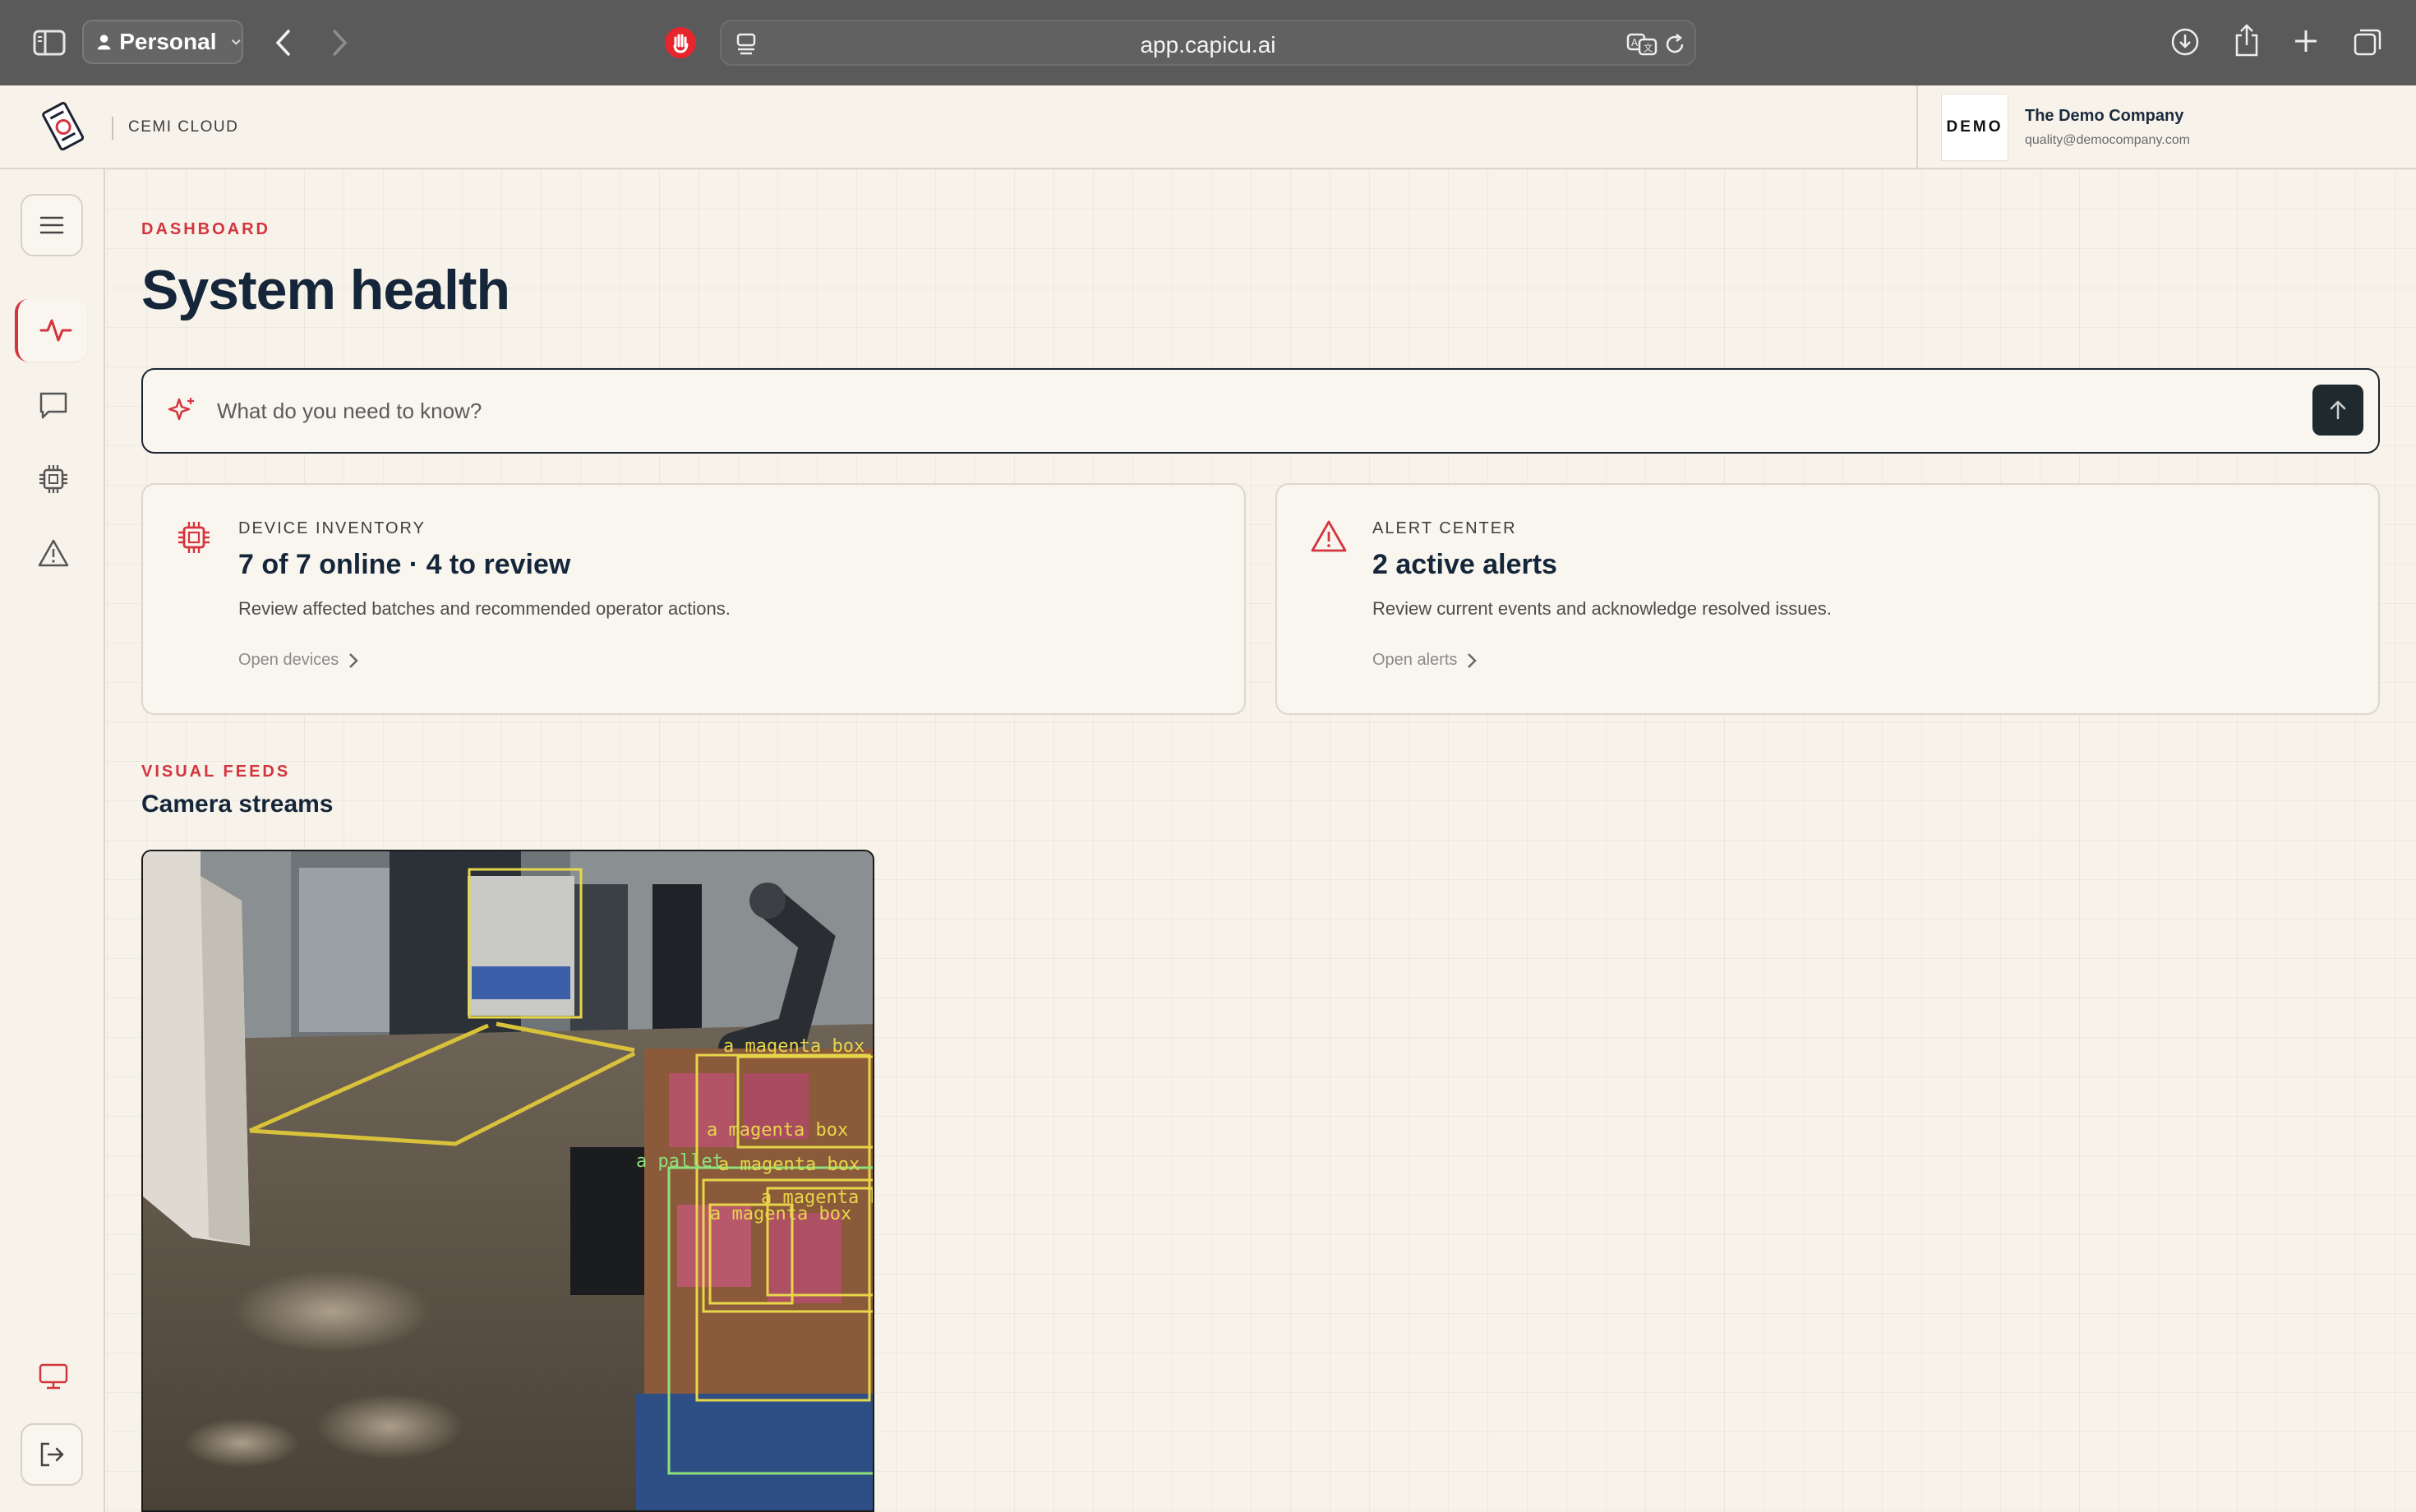 Image resolution: width=2416 pixels, height=1512 pixels. What do you see at coordinates (2247, 40) in the screenshot?
I see `share-icon` at bounding box center [2247, 40].